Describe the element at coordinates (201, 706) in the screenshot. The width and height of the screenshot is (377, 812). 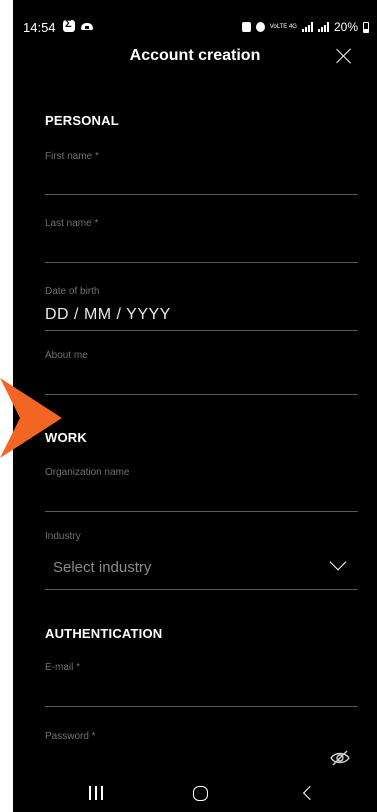
I see `email-underline` at that location.